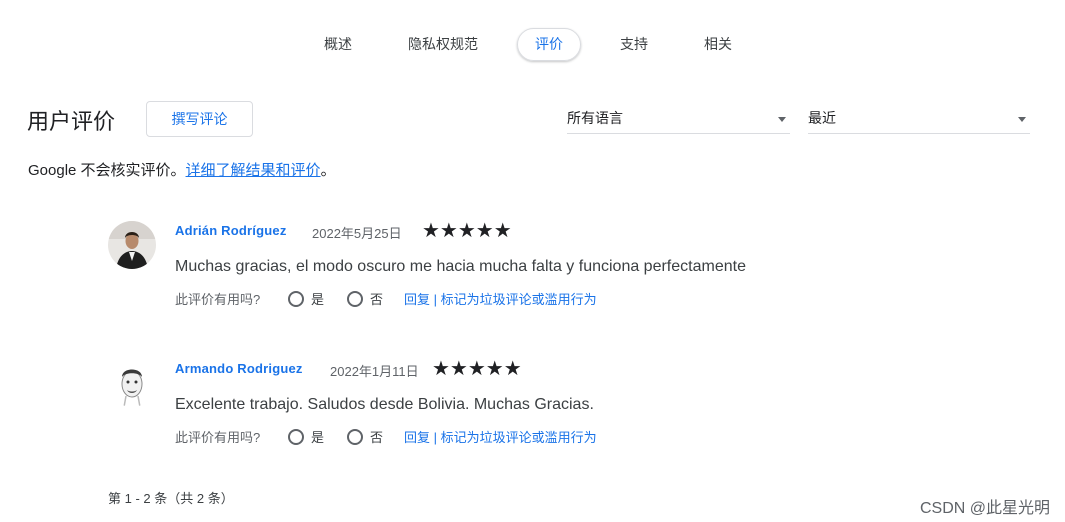 The width and height of the screenshot is (1065, 522). I want to click on disclaimer-suffix: 。, so click(328, 170).